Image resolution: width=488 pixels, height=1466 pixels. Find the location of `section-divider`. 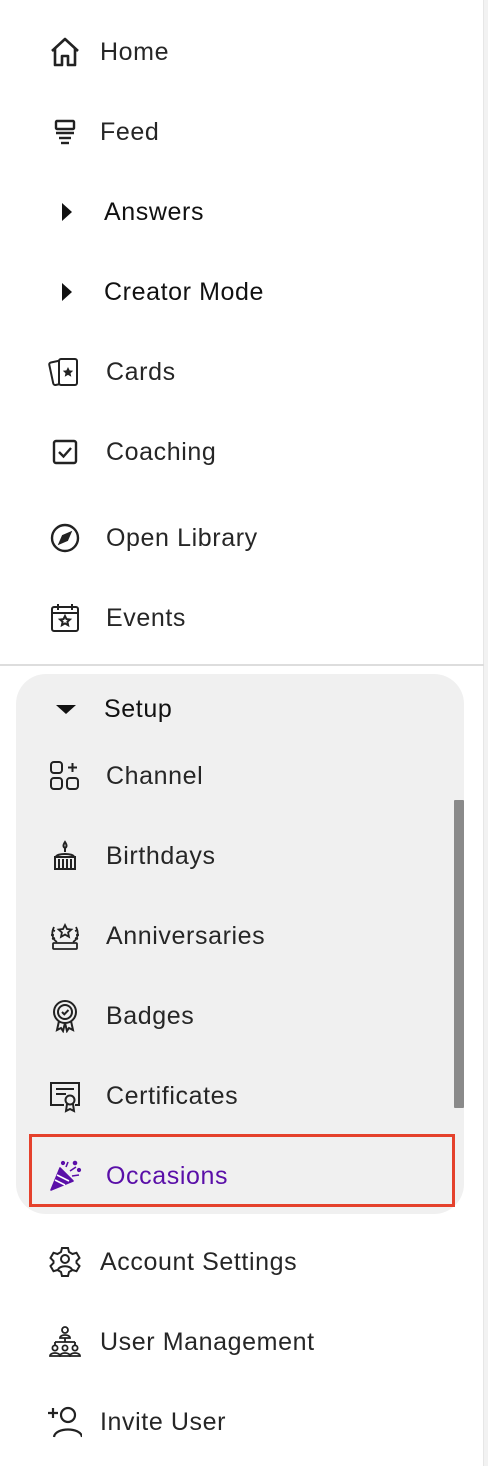

section-divider is located at coordinates (242, 665).